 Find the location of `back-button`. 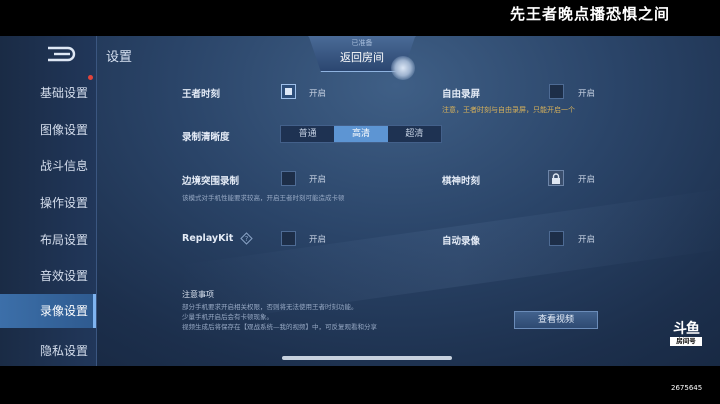

back-button is located at coordinates (61, 54).